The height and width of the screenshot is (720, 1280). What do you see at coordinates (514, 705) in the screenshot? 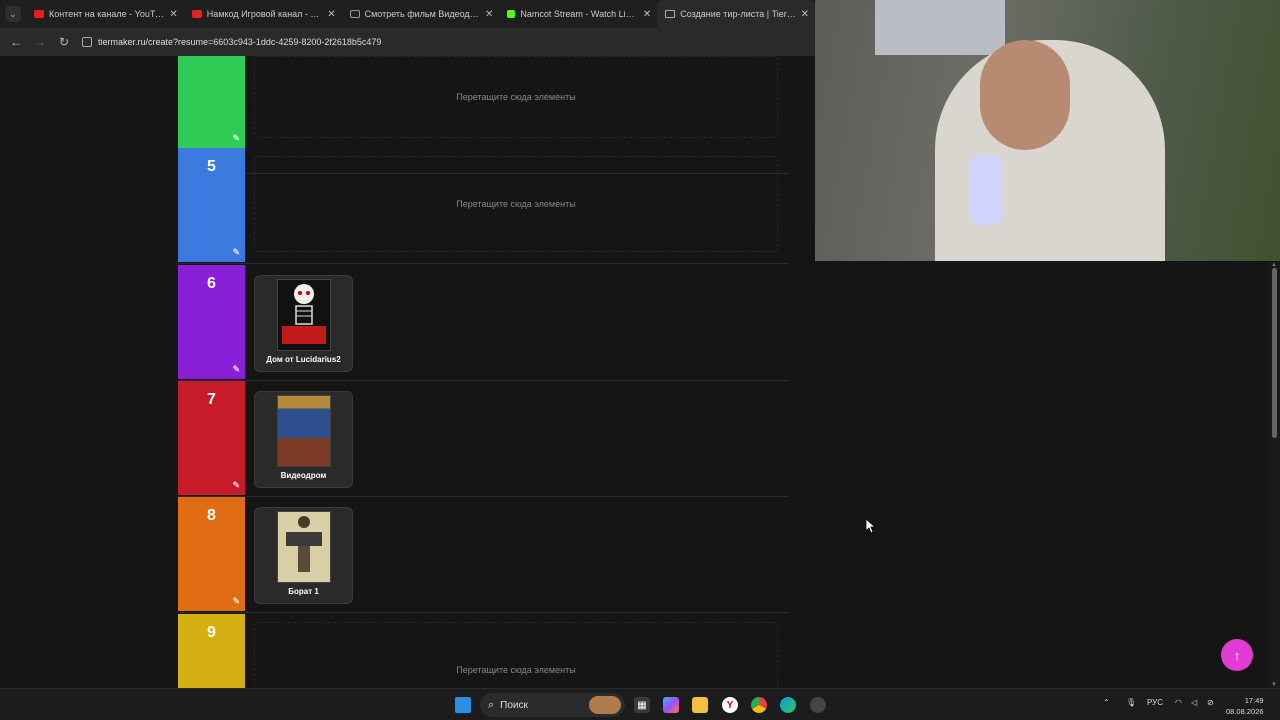
I see `search-placeholder: Поиск` at bounding box center [514, 705].